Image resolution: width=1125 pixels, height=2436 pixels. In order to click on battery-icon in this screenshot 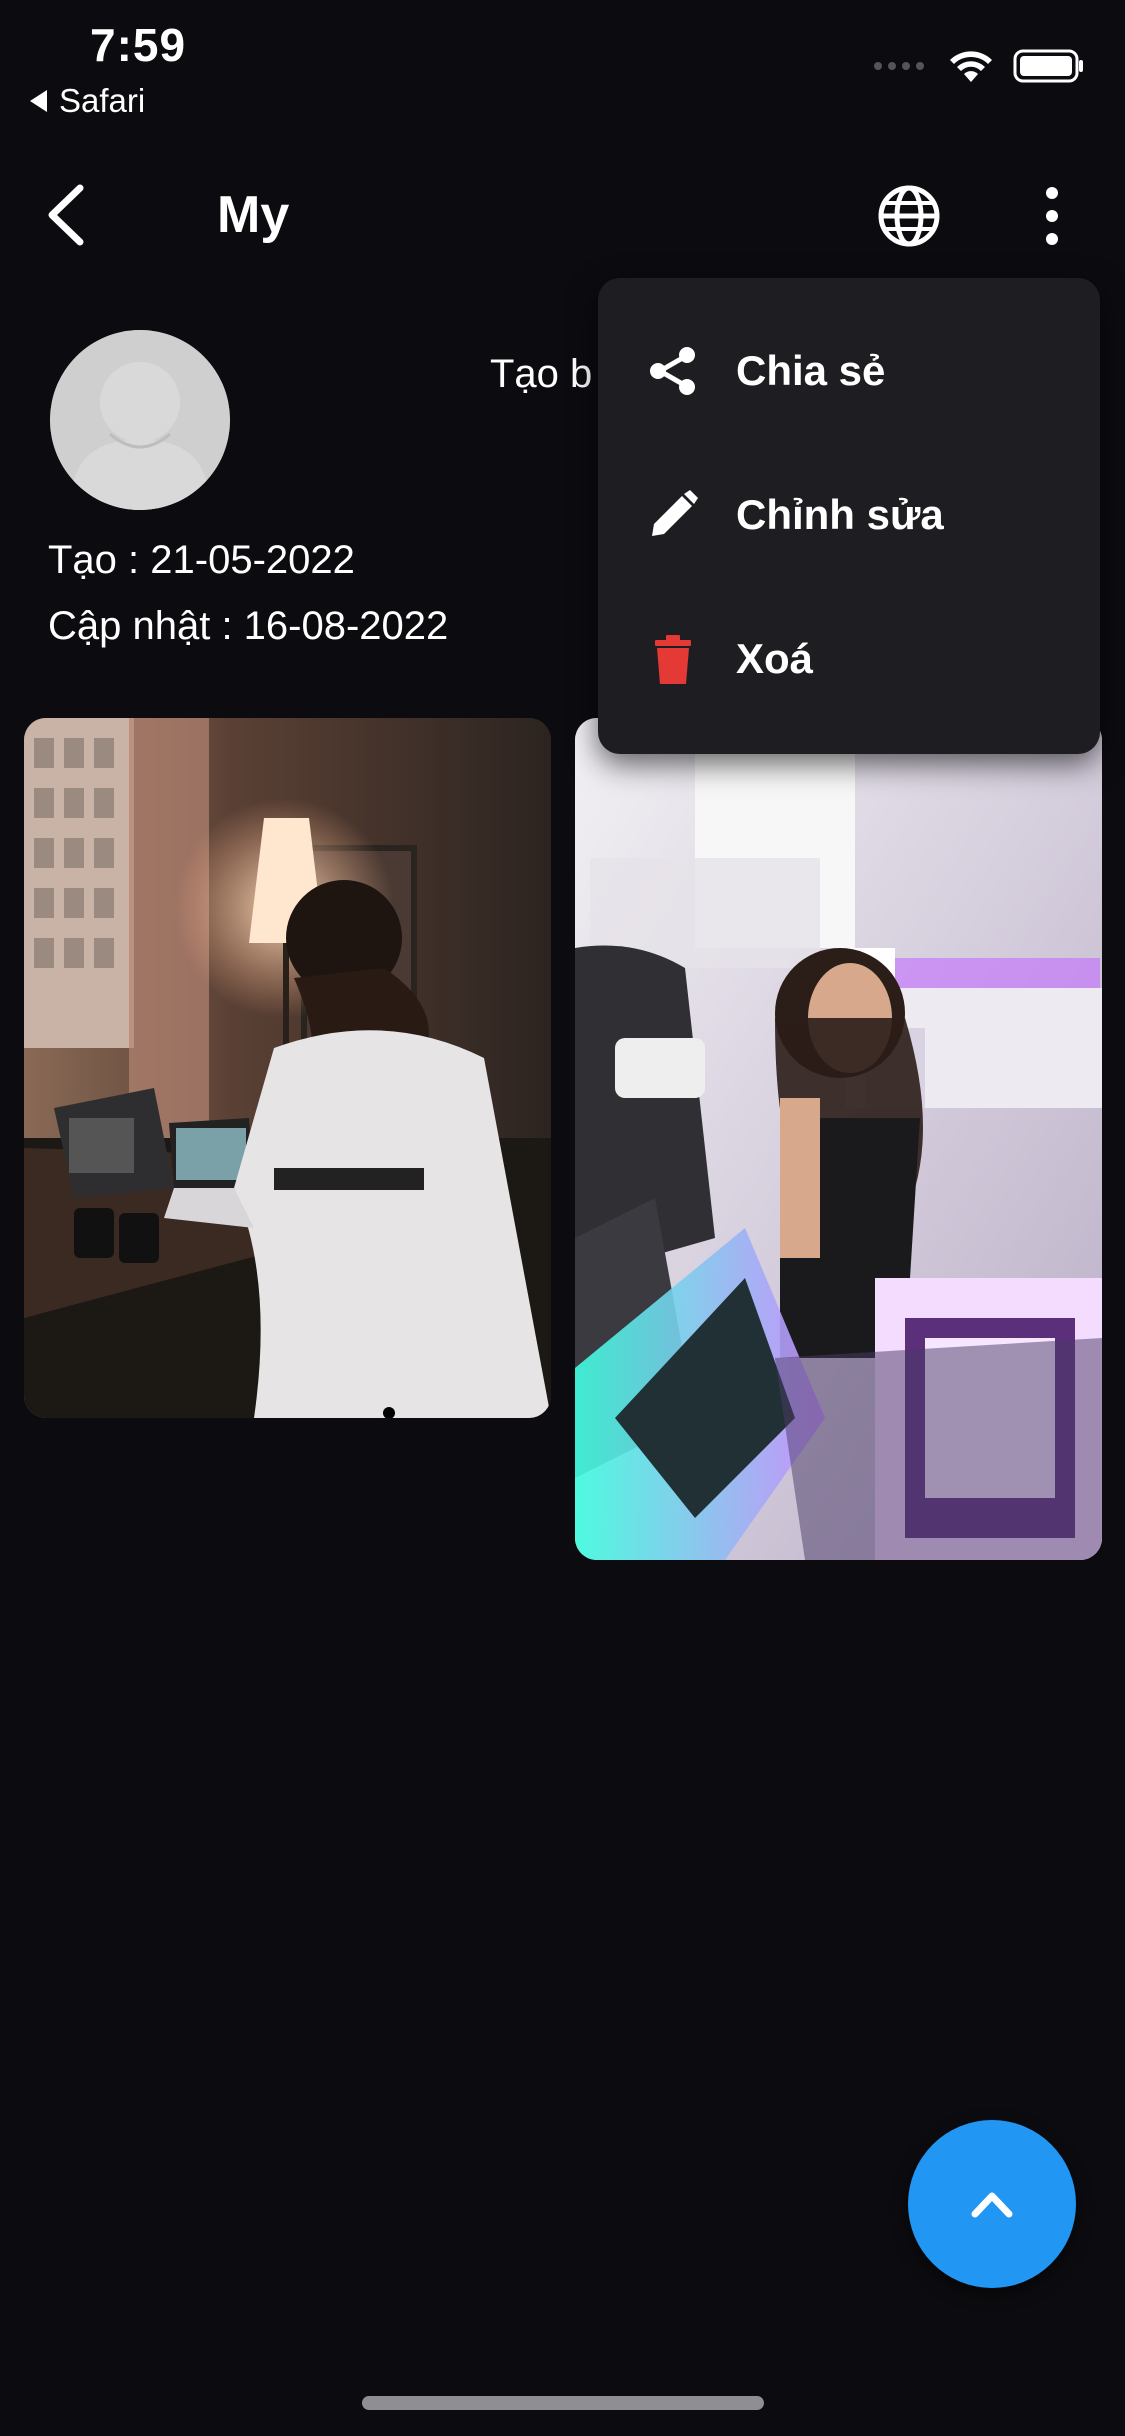, I will do `click(1048, 66)`.